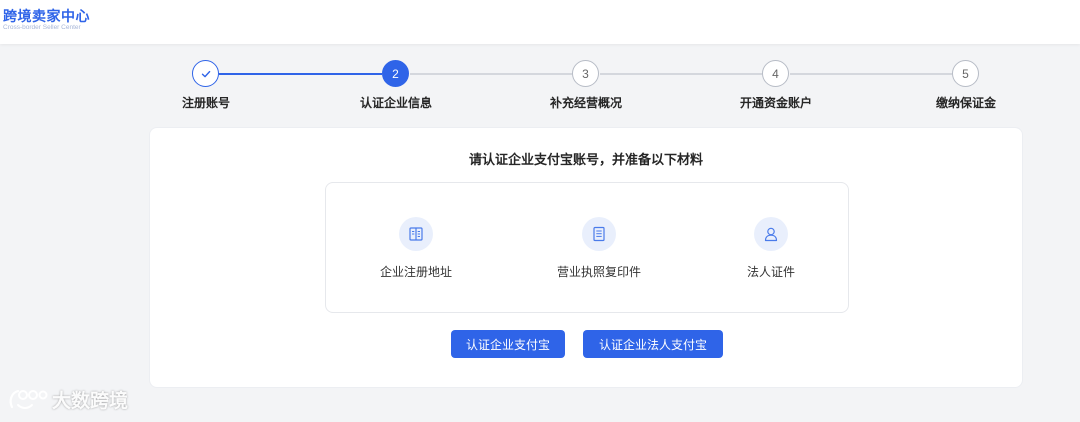 The image size is (1080, 422). I want to click on material-label: 法人证件, so click(770, 272).